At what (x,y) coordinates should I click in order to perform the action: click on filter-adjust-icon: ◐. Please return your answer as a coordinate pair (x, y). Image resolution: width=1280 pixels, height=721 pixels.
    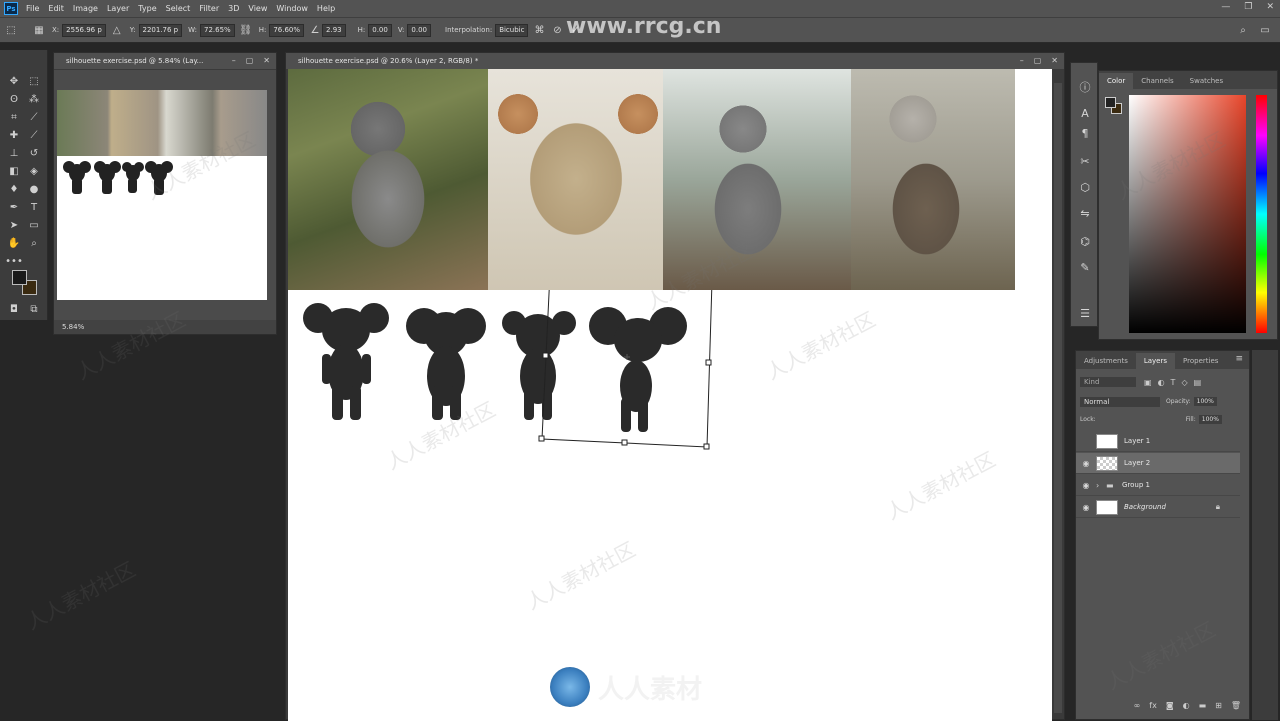
    Looking at the image, I should click on (1161, 382).